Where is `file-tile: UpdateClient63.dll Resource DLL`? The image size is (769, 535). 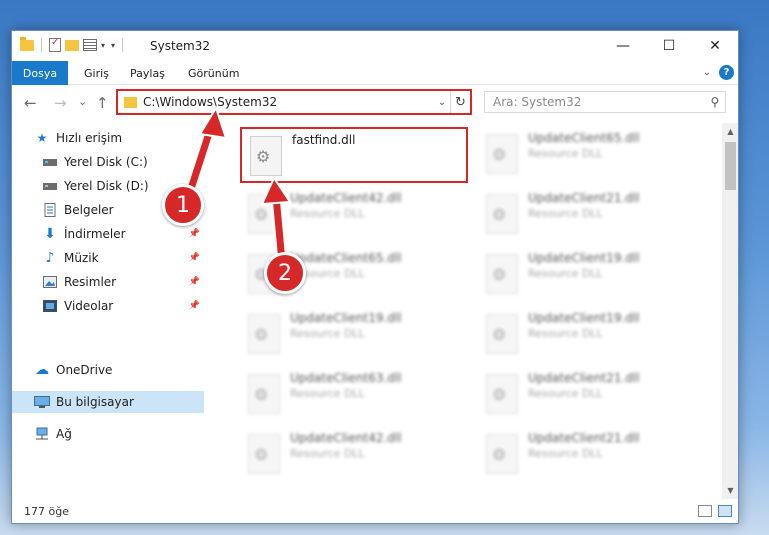 file-tile: UpdateClient63.dll Resource DLL is located at coordinates (350, 394).